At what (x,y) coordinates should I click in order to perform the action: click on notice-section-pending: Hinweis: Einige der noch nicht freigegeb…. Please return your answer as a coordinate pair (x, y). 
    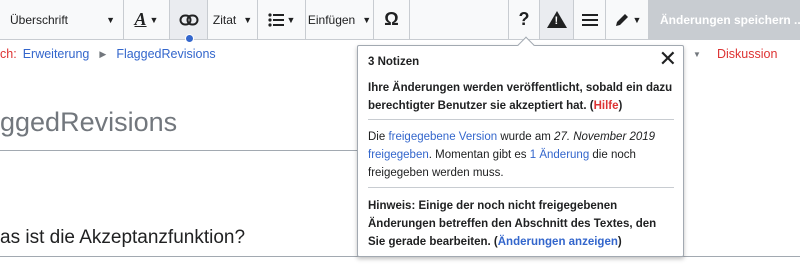
    Looking at the image, I should click on (521, 224).